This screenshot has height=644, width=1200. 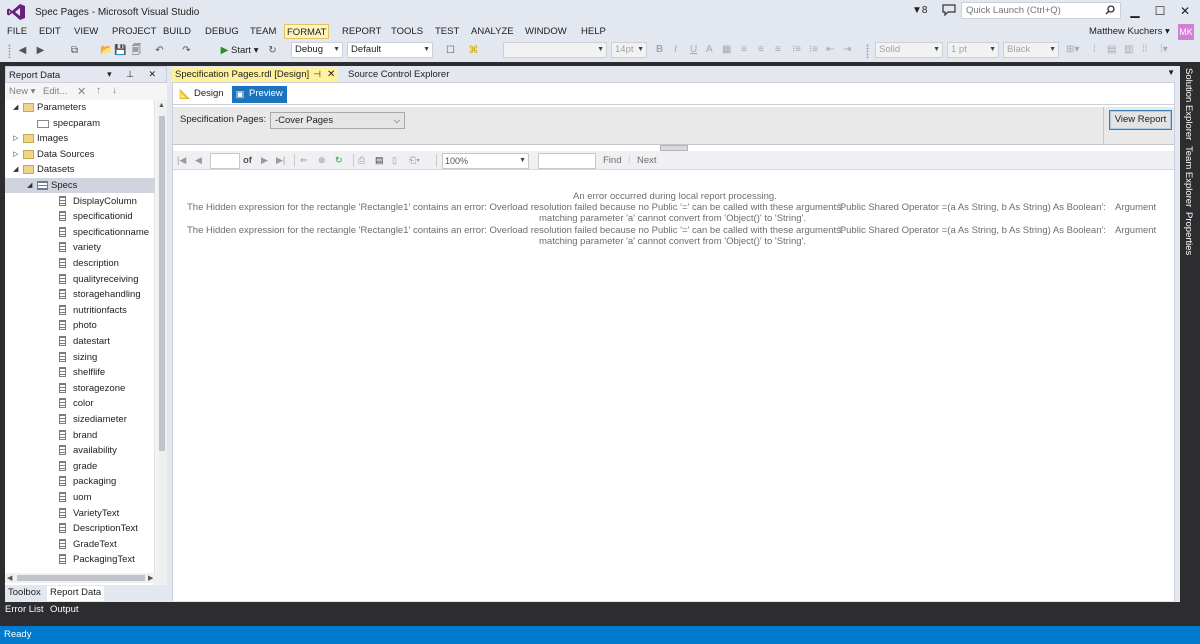 I want to click on page-number-input, so click(x=225, y=161).